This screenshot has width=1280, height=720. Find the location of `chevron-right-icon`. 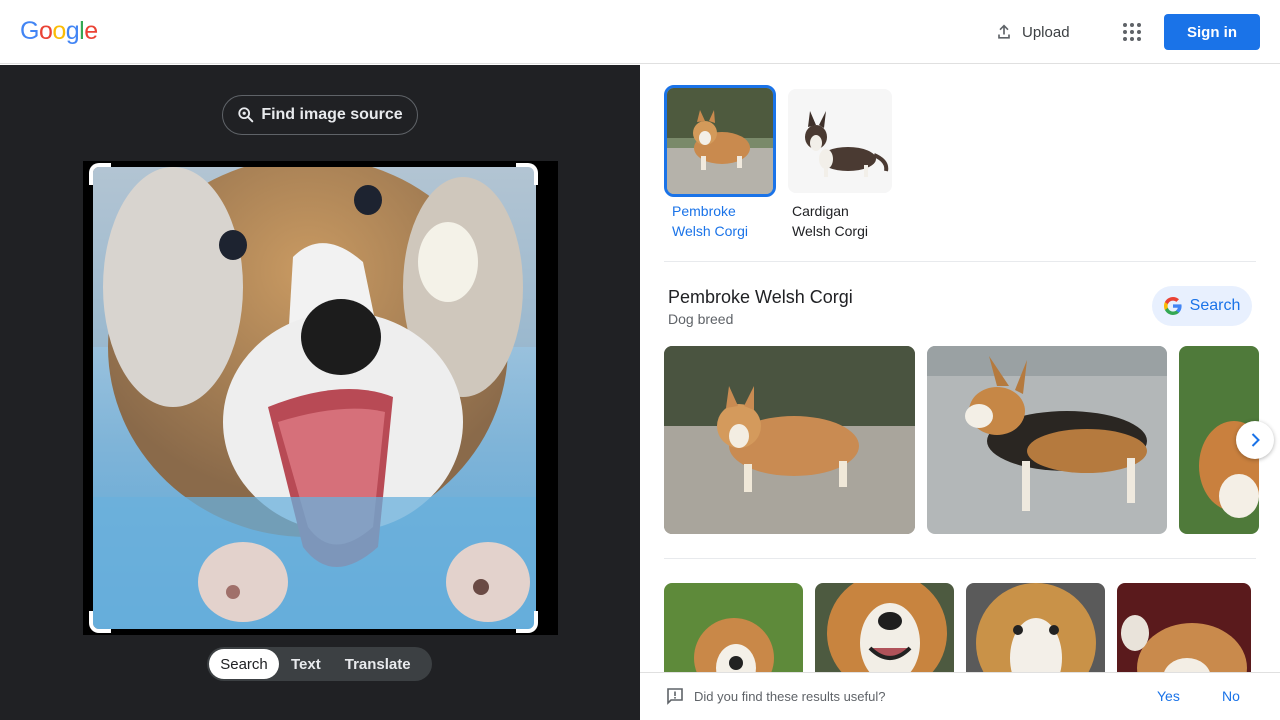

chevron-right-icon is located at coordinates (1255, 440).